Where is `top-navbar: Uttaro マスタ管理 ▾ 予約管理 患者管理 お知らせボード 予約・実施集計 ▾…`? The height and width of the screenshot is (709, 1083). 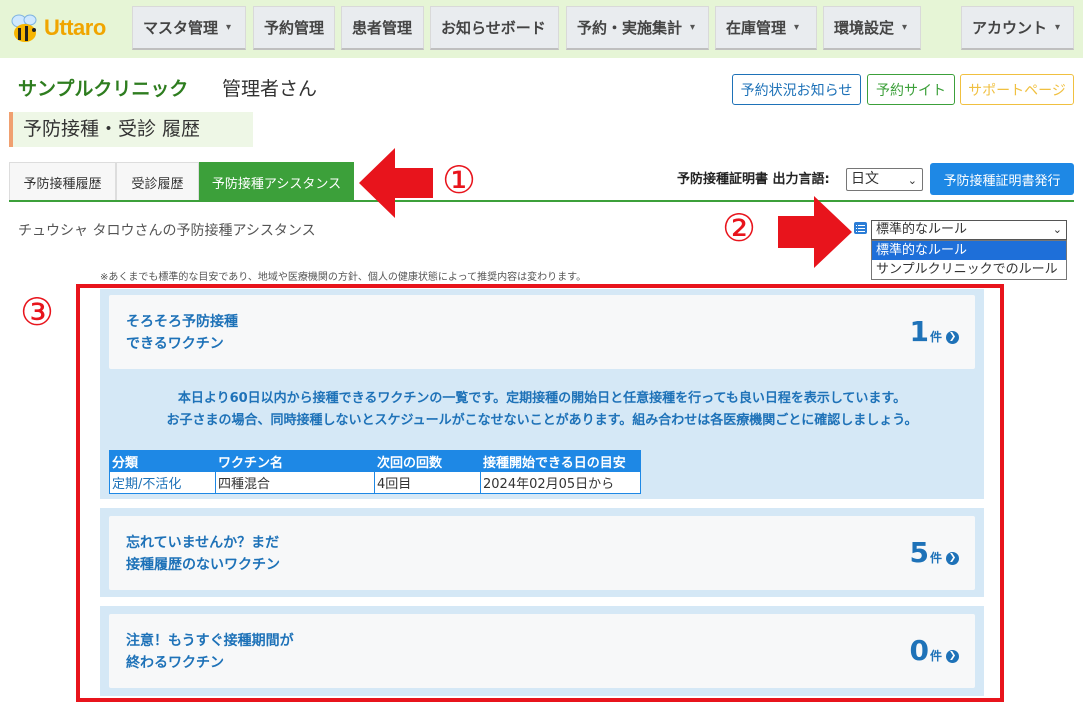 top-navbar: Uttaro マスタ管理 ▾ 予約管理 患者管理 お知らせボード 予約・実施集計 ▾… is located at coordinates (541, 29).